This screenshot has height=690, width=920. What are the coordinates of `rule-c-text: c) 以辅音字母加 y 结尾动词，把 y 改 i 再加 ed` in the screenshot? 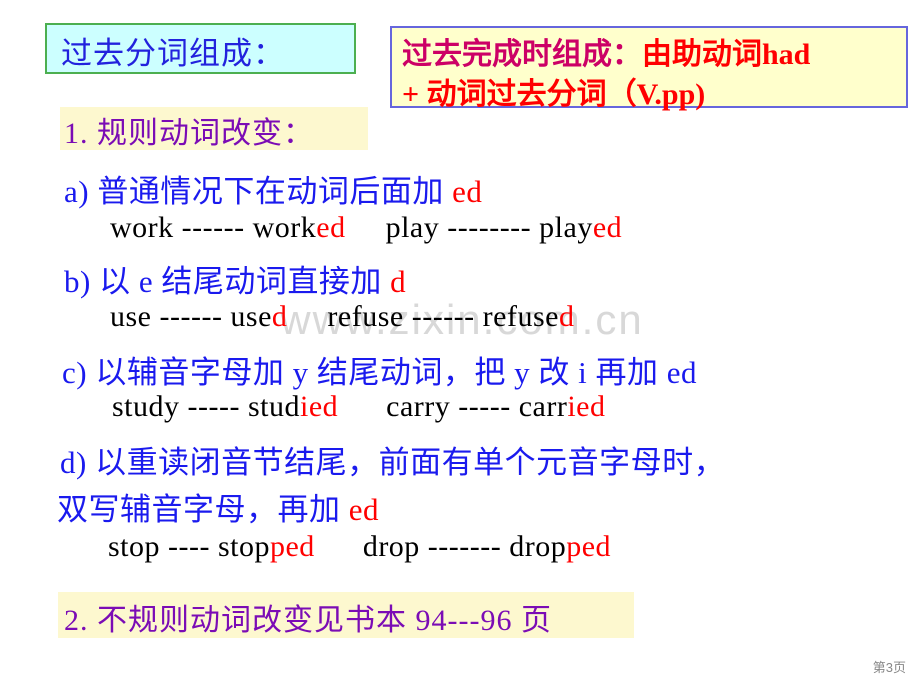 It's located at (379, 372).